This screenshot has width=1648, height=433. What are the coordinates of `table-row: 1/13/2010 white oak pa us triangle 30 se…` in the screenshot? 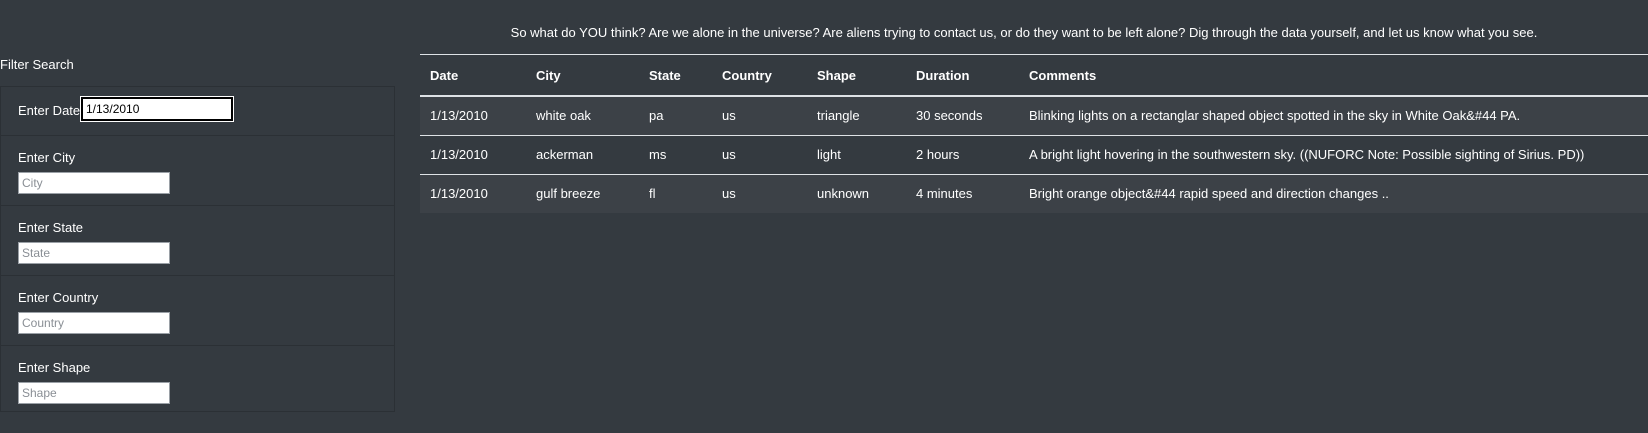 It's located at (1034, 115).